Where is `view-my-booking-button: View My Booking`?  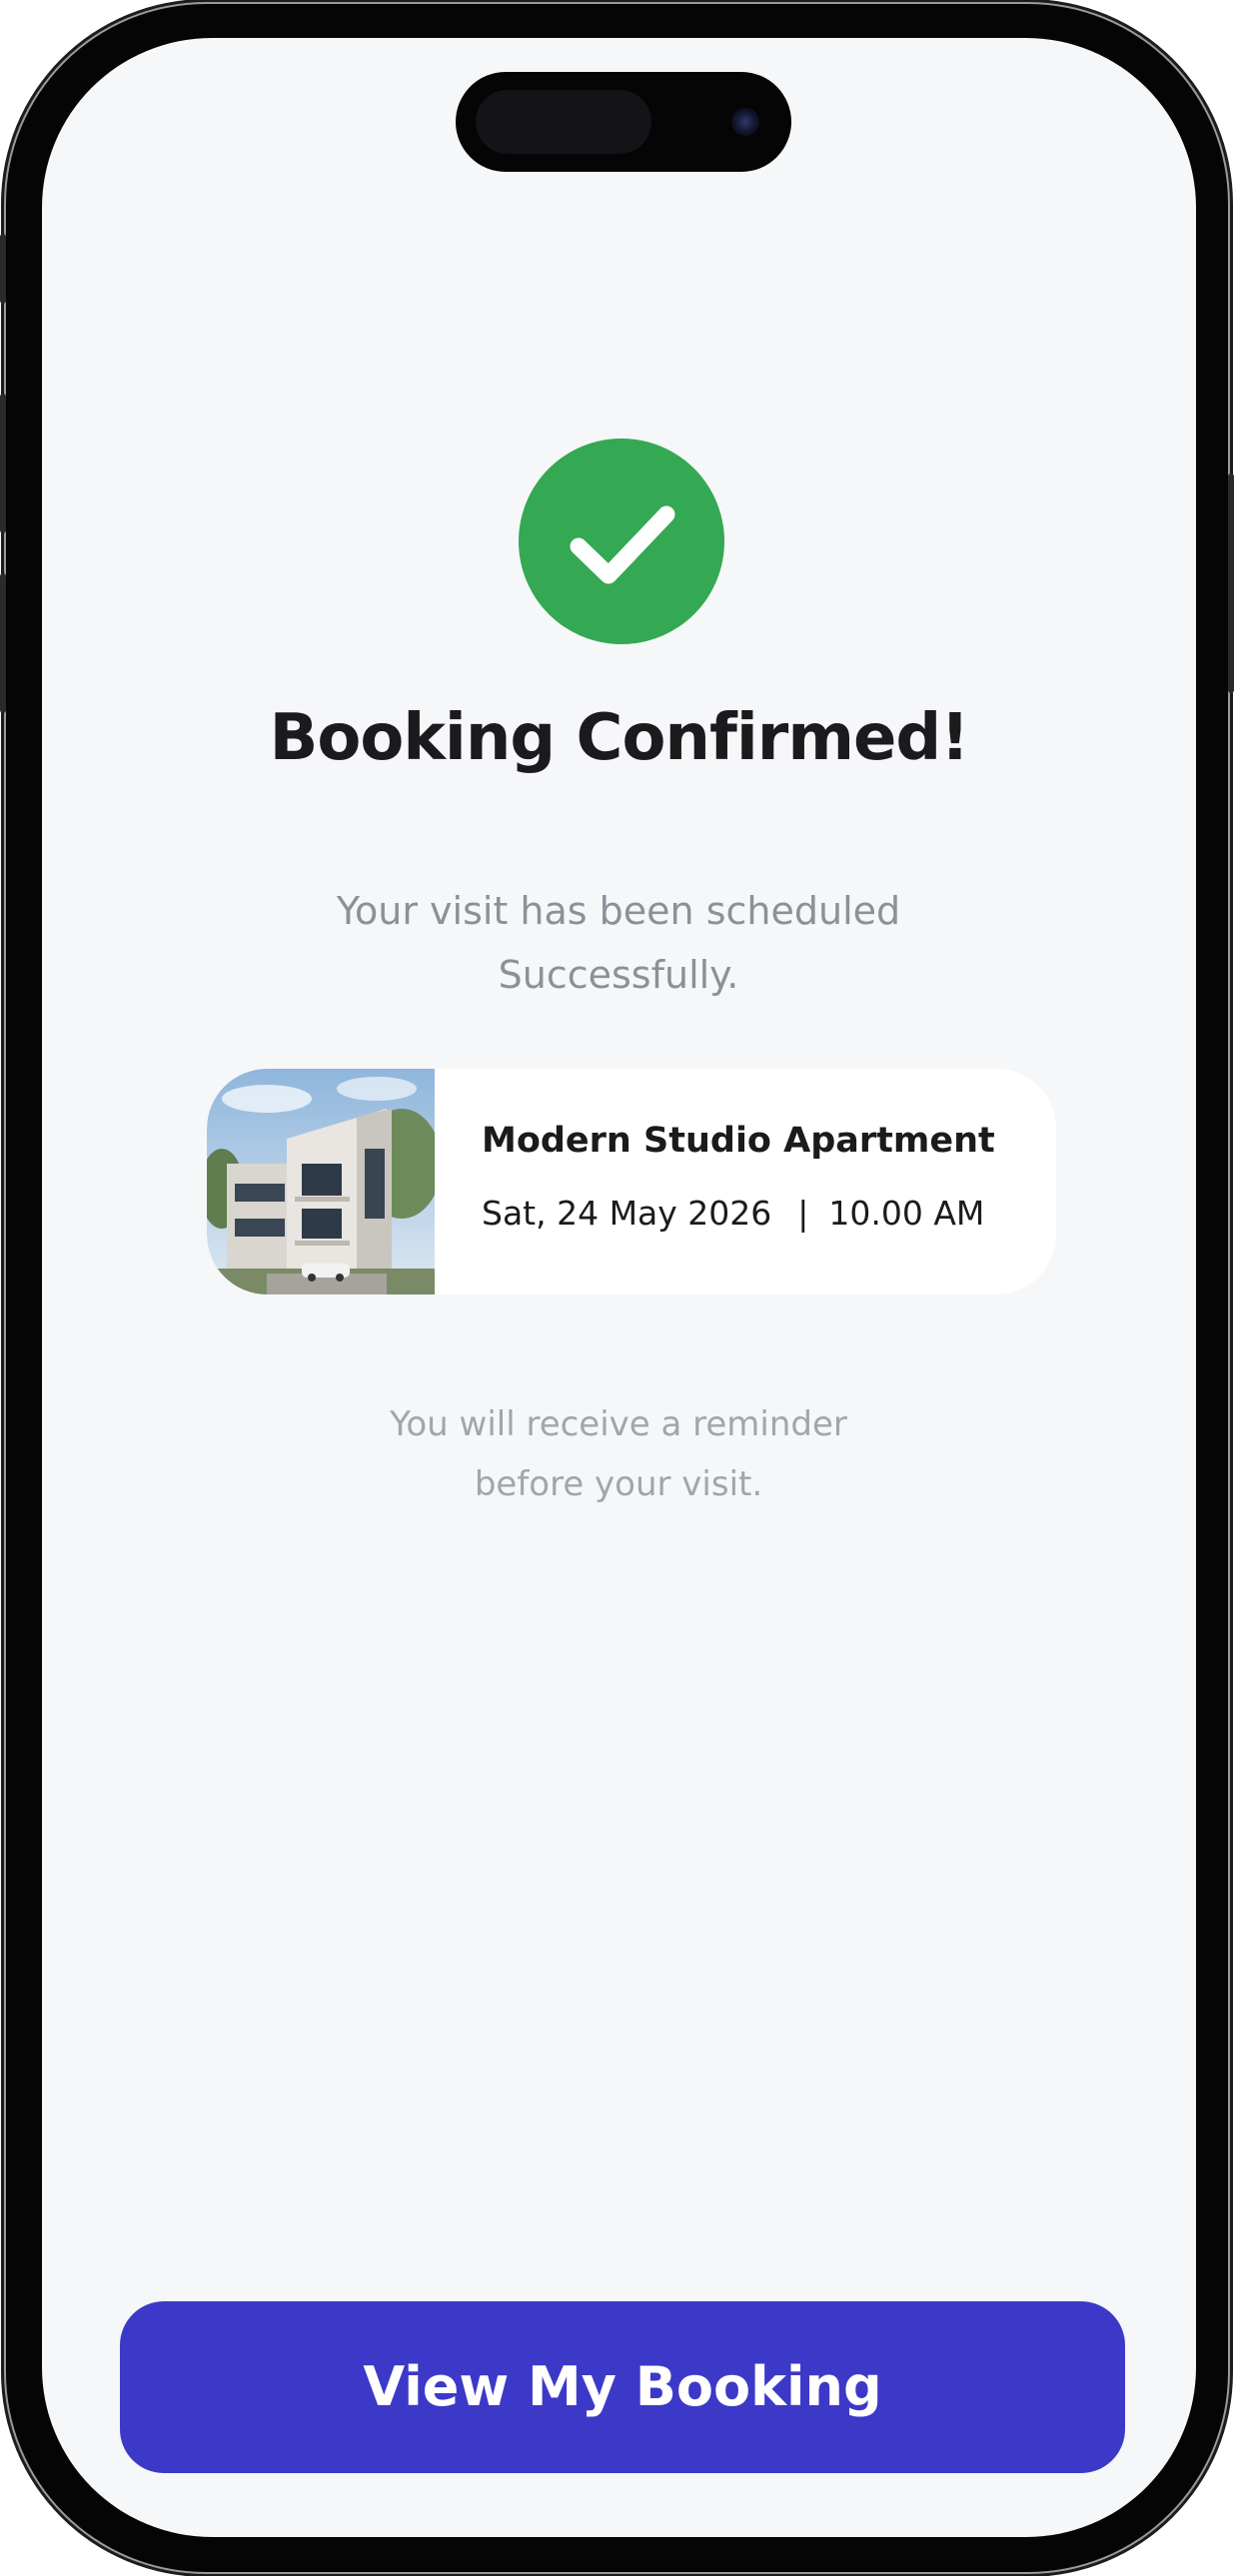
view-my-booking-button: View My Booking is located at coordinates (622, 2387).